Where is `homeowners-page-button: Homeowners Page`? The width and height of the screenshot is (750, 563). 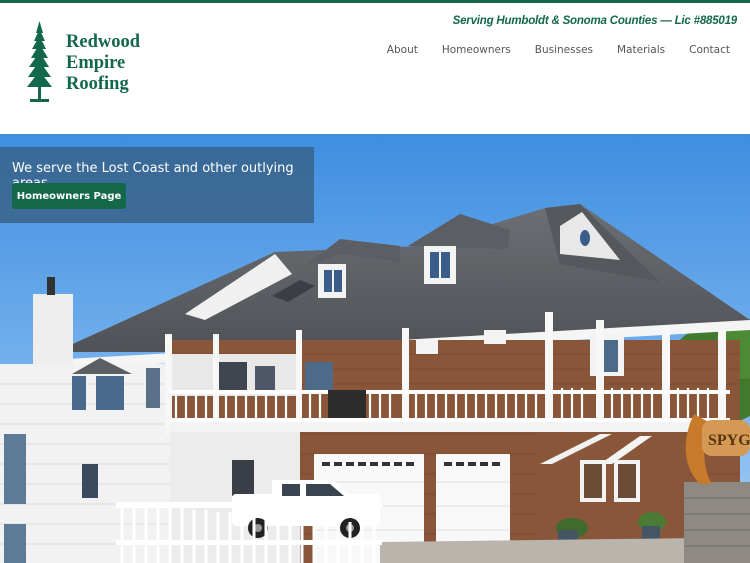 homeowners-page-button: Homeowners Page is located at coordinates (69, 196).